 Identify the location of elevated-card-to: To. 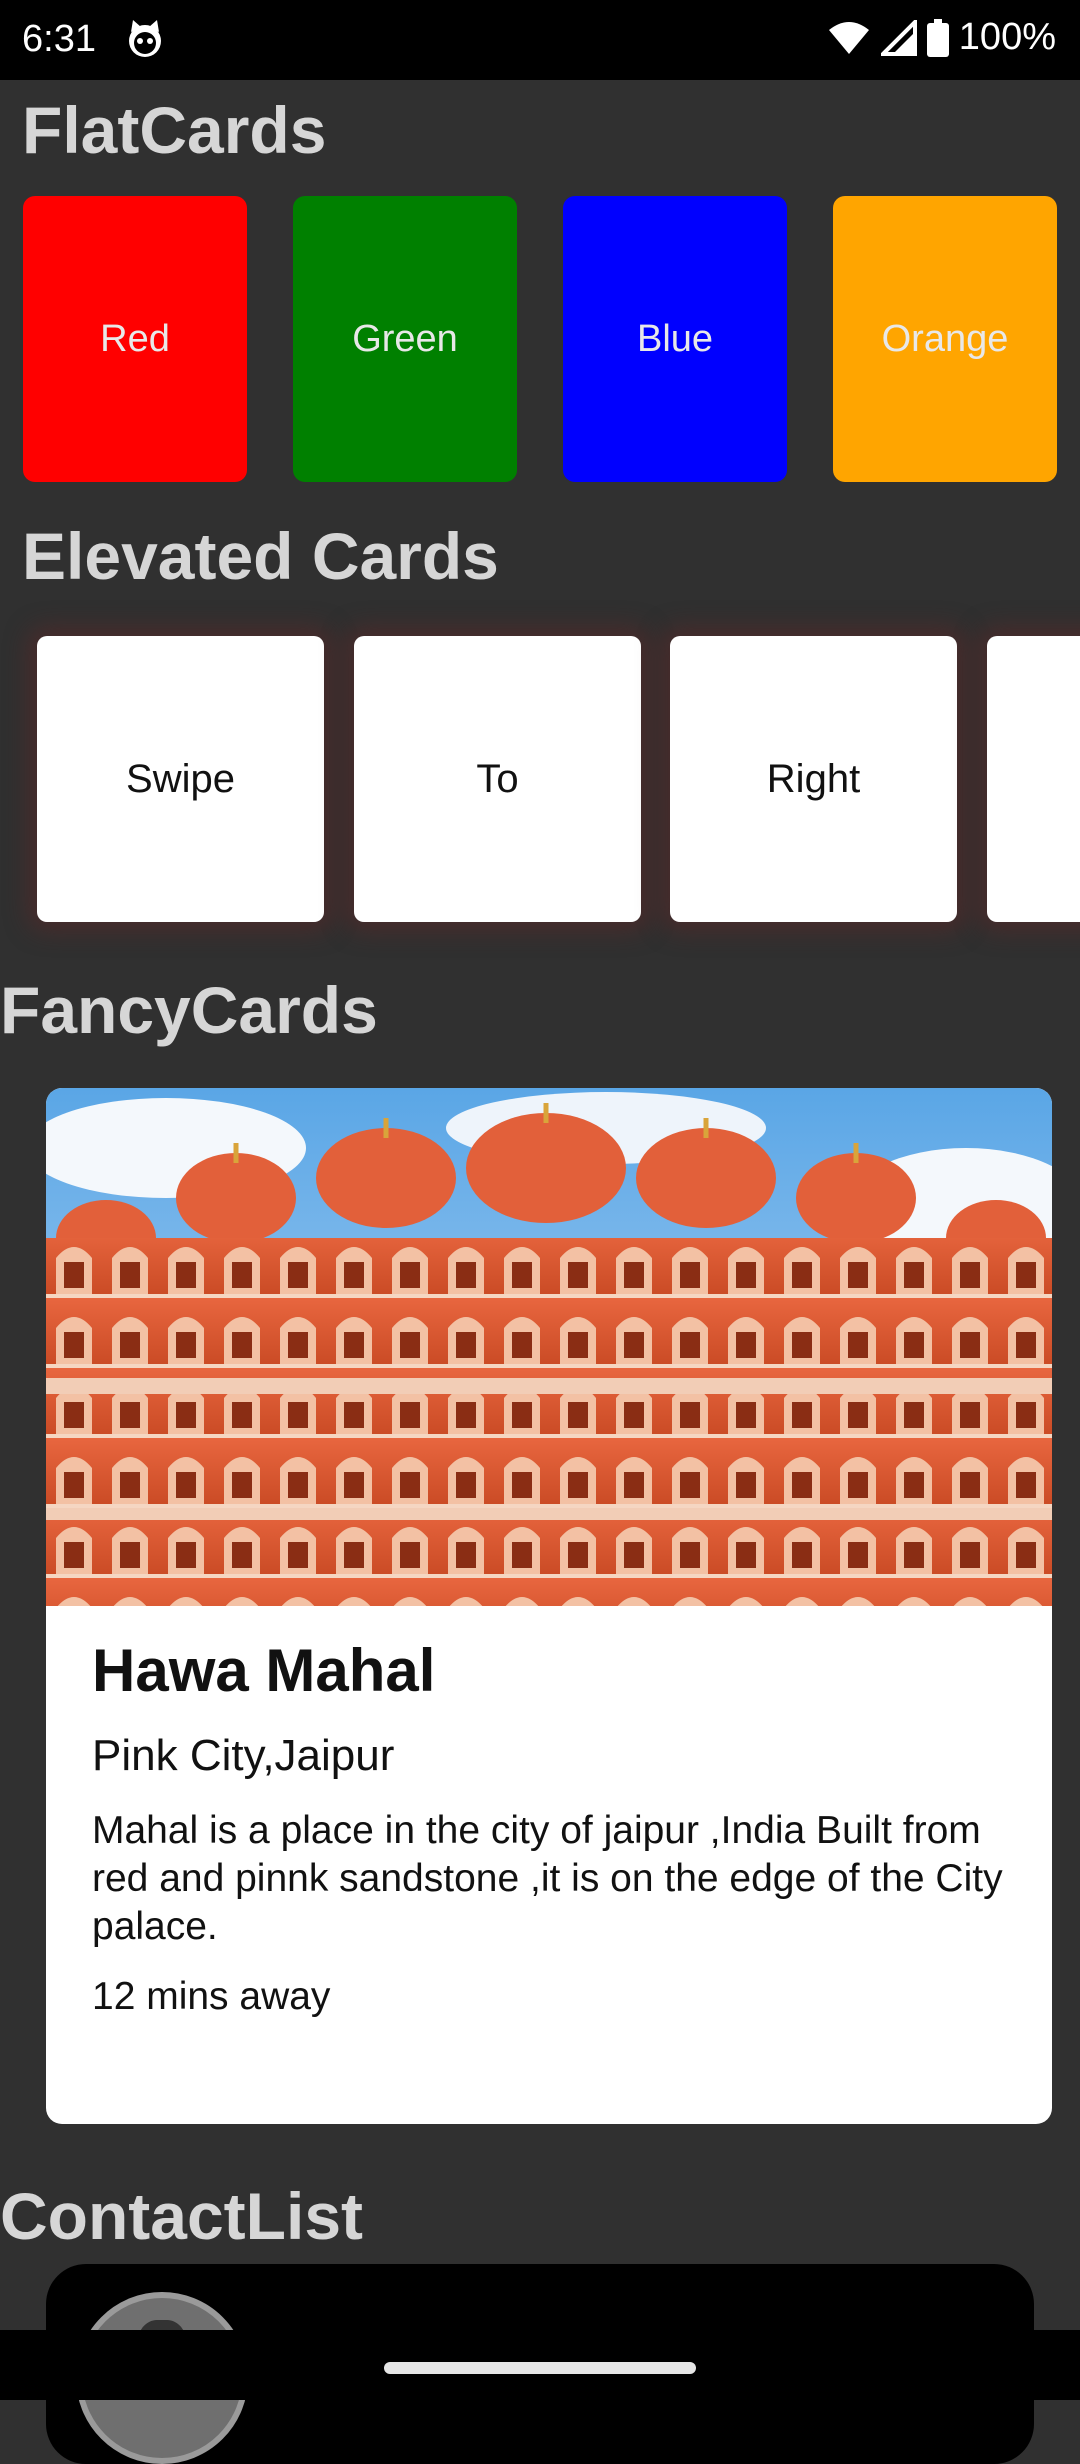
(497, 779).